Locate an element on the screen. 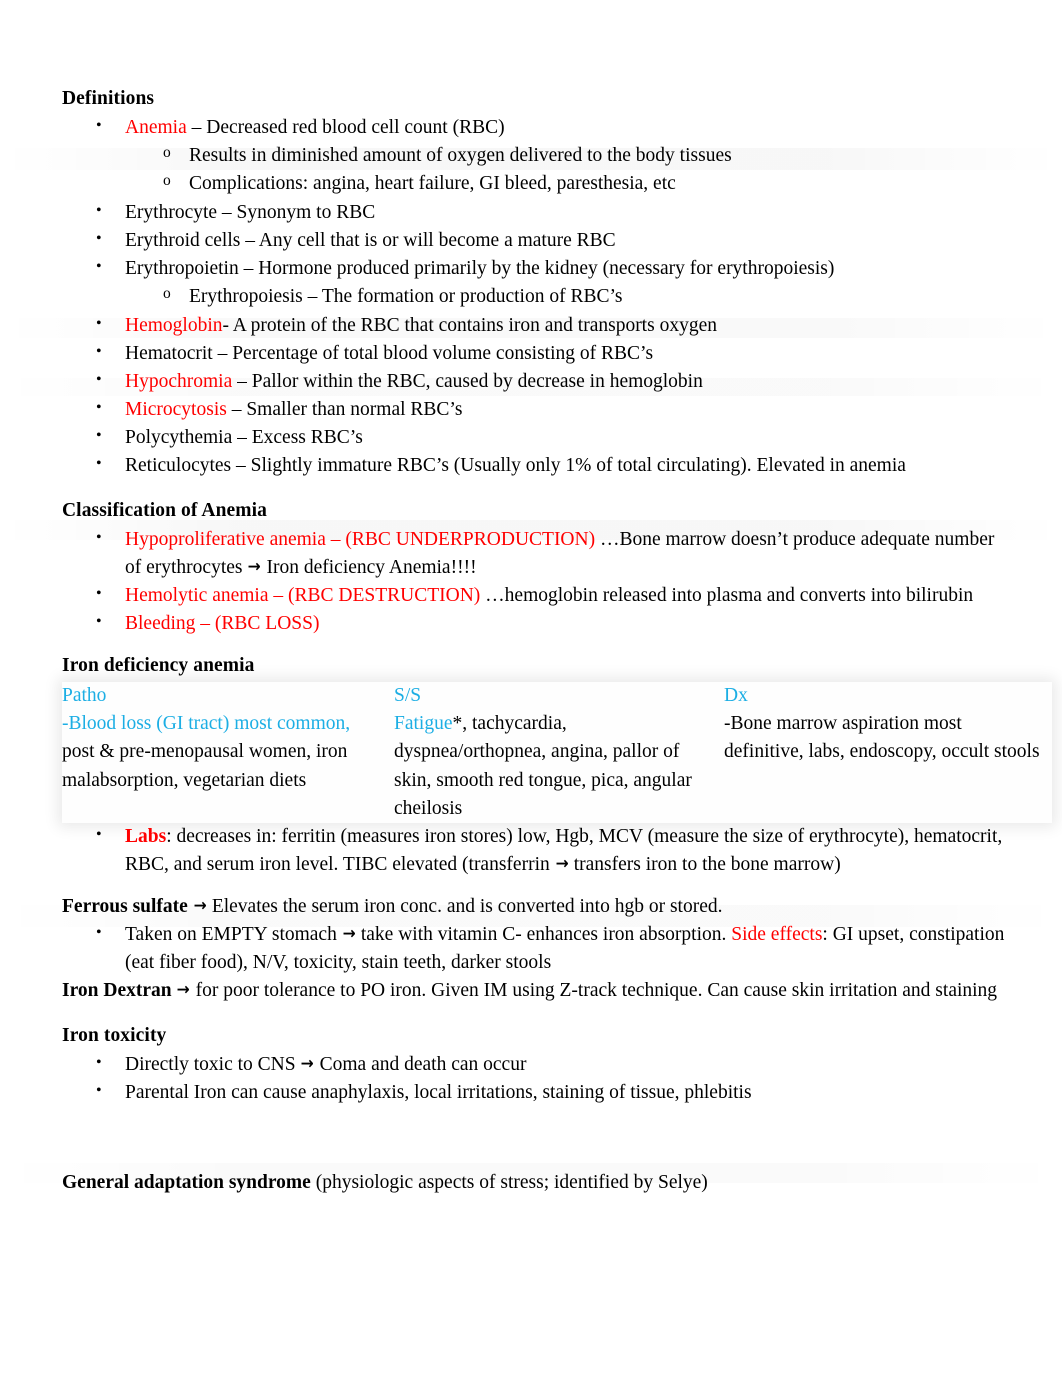  section-heading-iron-toxicity: Iron toxicity is located at coordinates (114, 1036).